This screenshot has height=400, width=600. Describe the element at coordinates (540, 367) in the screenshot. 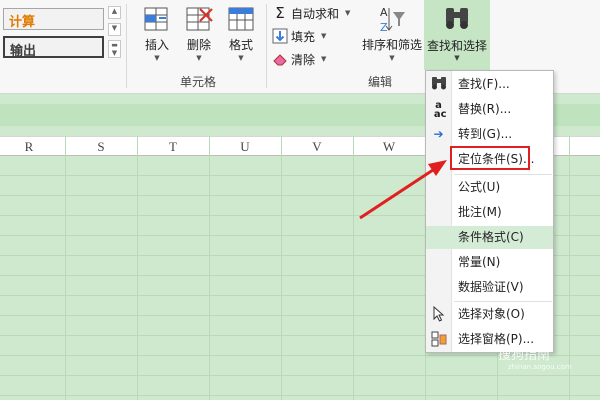

I see `watermark-url: zhinan.sogou.com` at that location.